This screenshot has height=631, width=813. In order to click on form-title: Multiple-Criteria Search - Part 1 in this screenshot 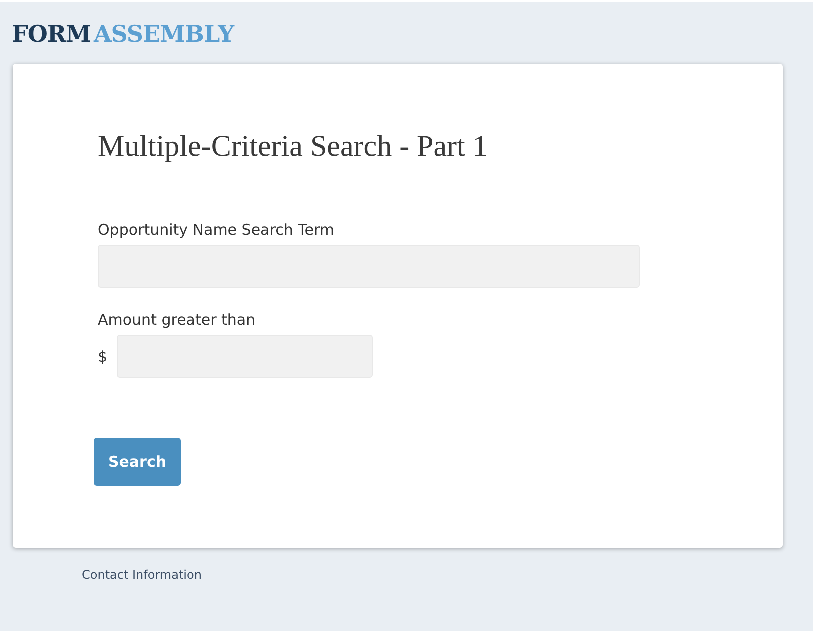, I will do `click(293, 147)`.